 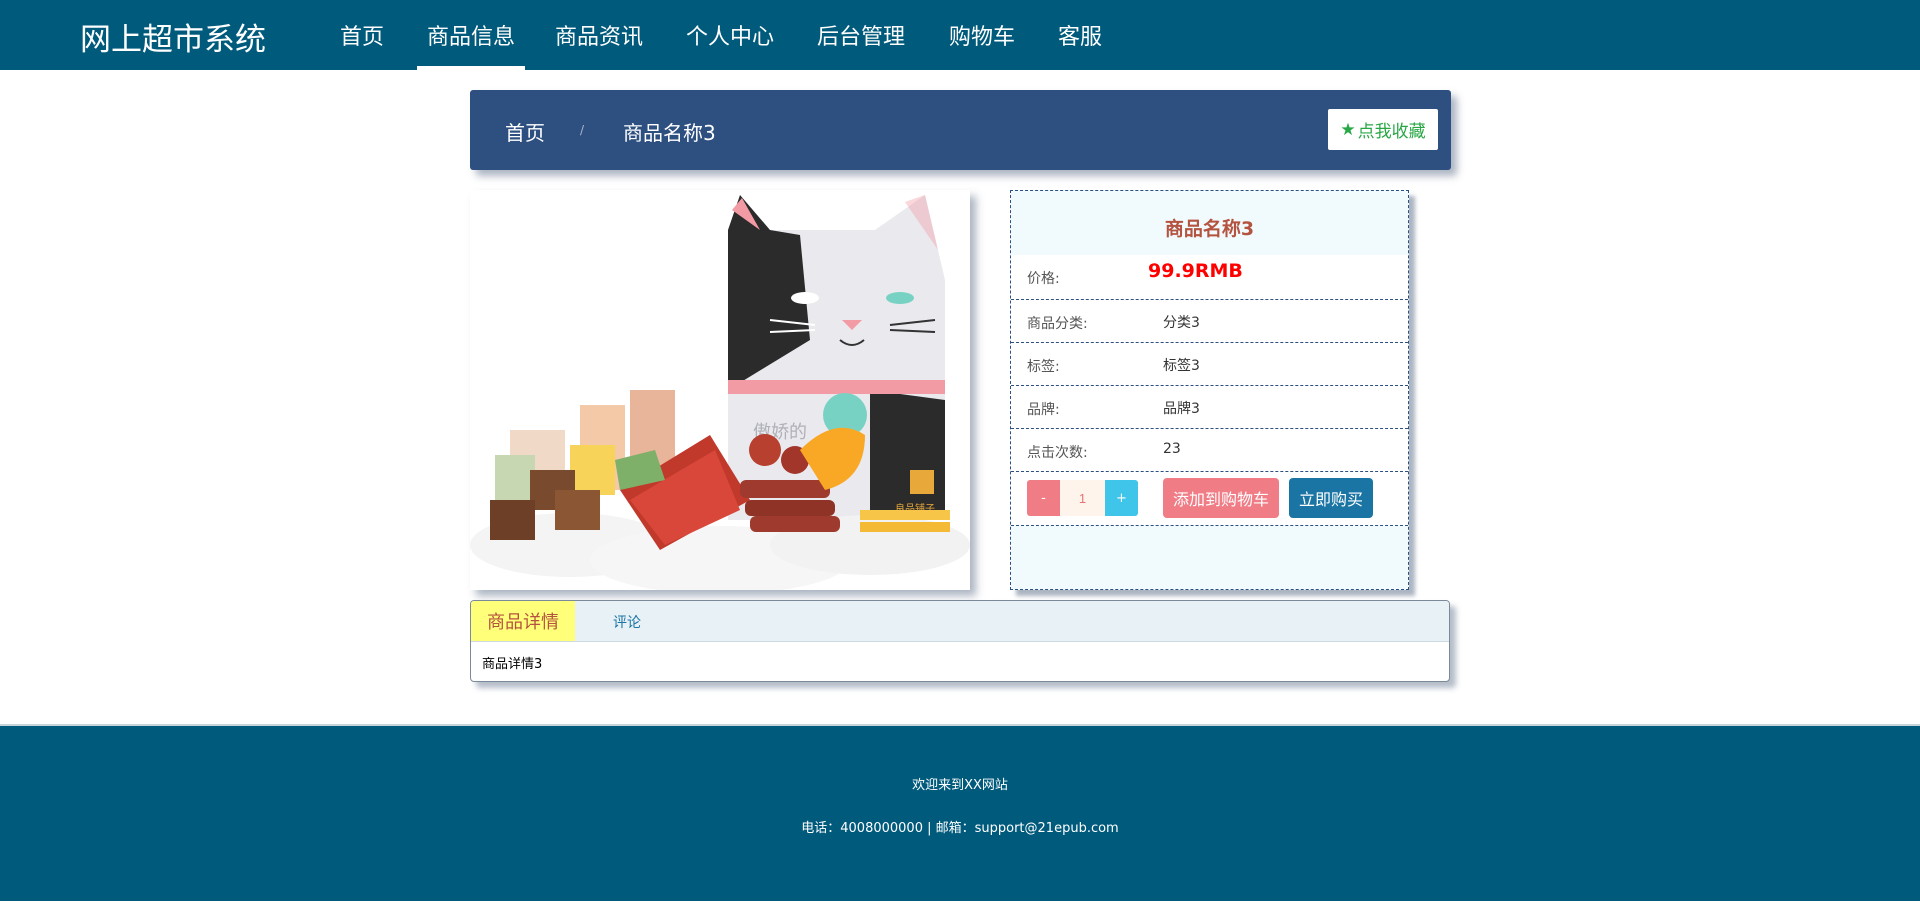 I want to click on product-detail-content: 商品详情3, so click(x=512, y=664).